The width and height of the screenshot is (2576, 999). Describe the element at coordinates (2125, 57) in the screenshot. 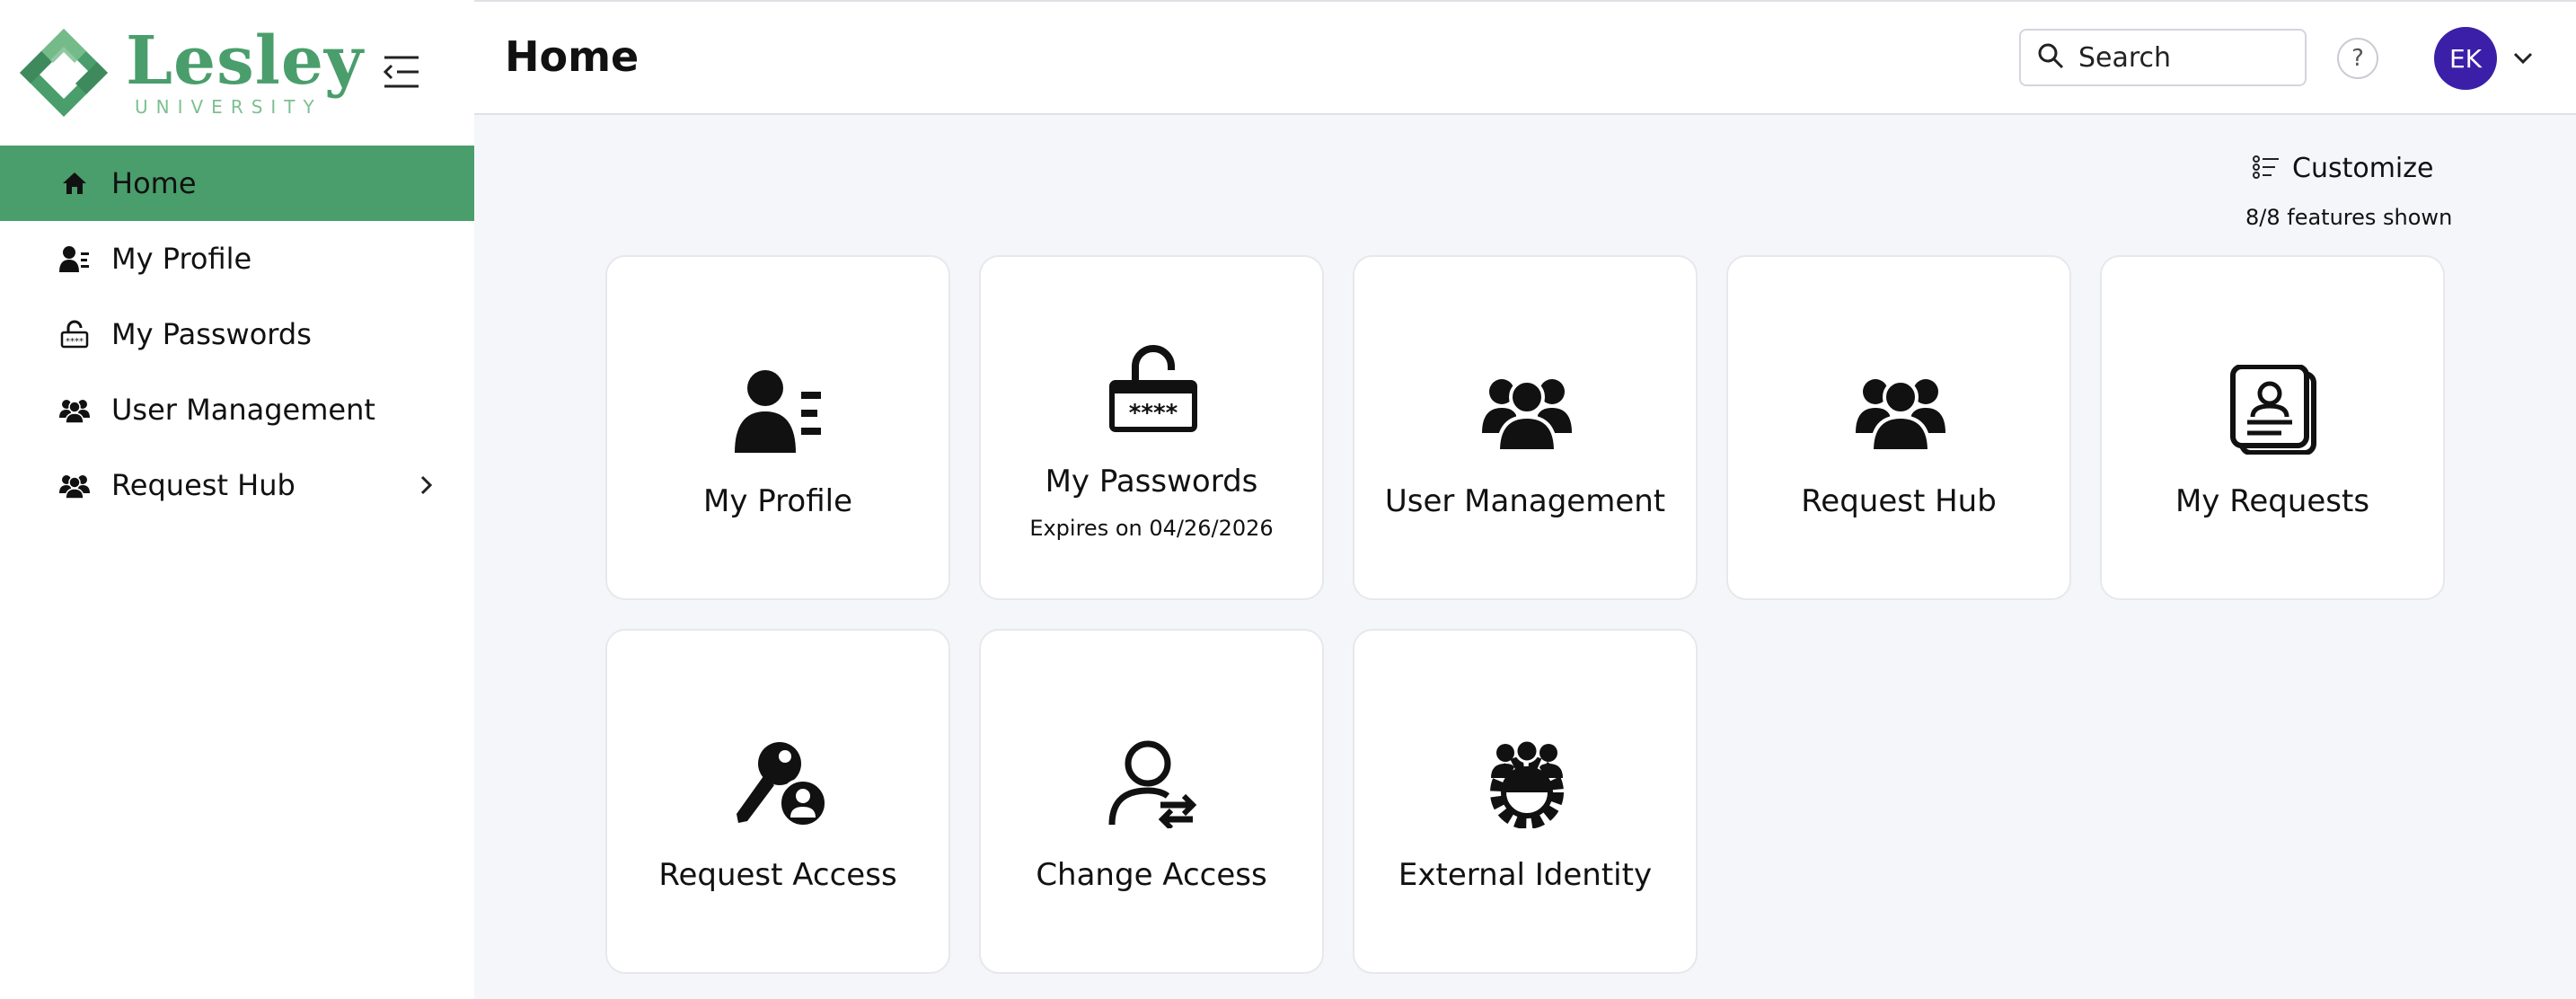

I see `search-placeholder: Search` at that location.